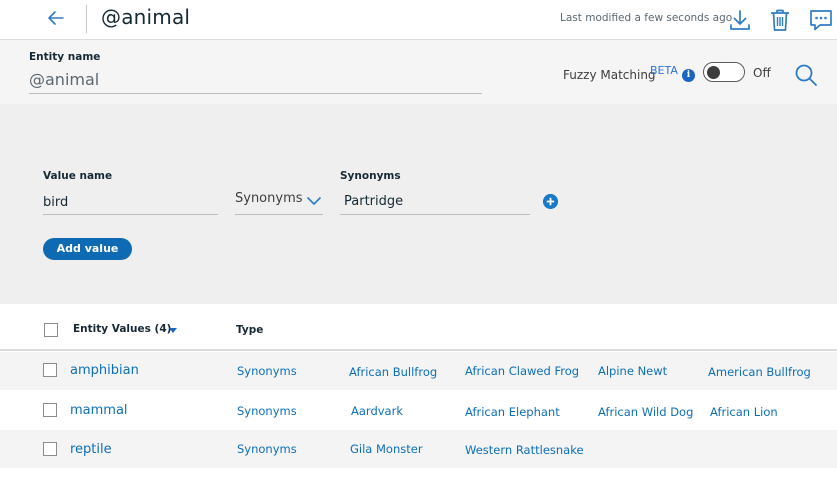 The image size is (837, 497). Describe the element at coordinates (87, 249) in the screenshot. I see `add-value-button: Add value` at that location.